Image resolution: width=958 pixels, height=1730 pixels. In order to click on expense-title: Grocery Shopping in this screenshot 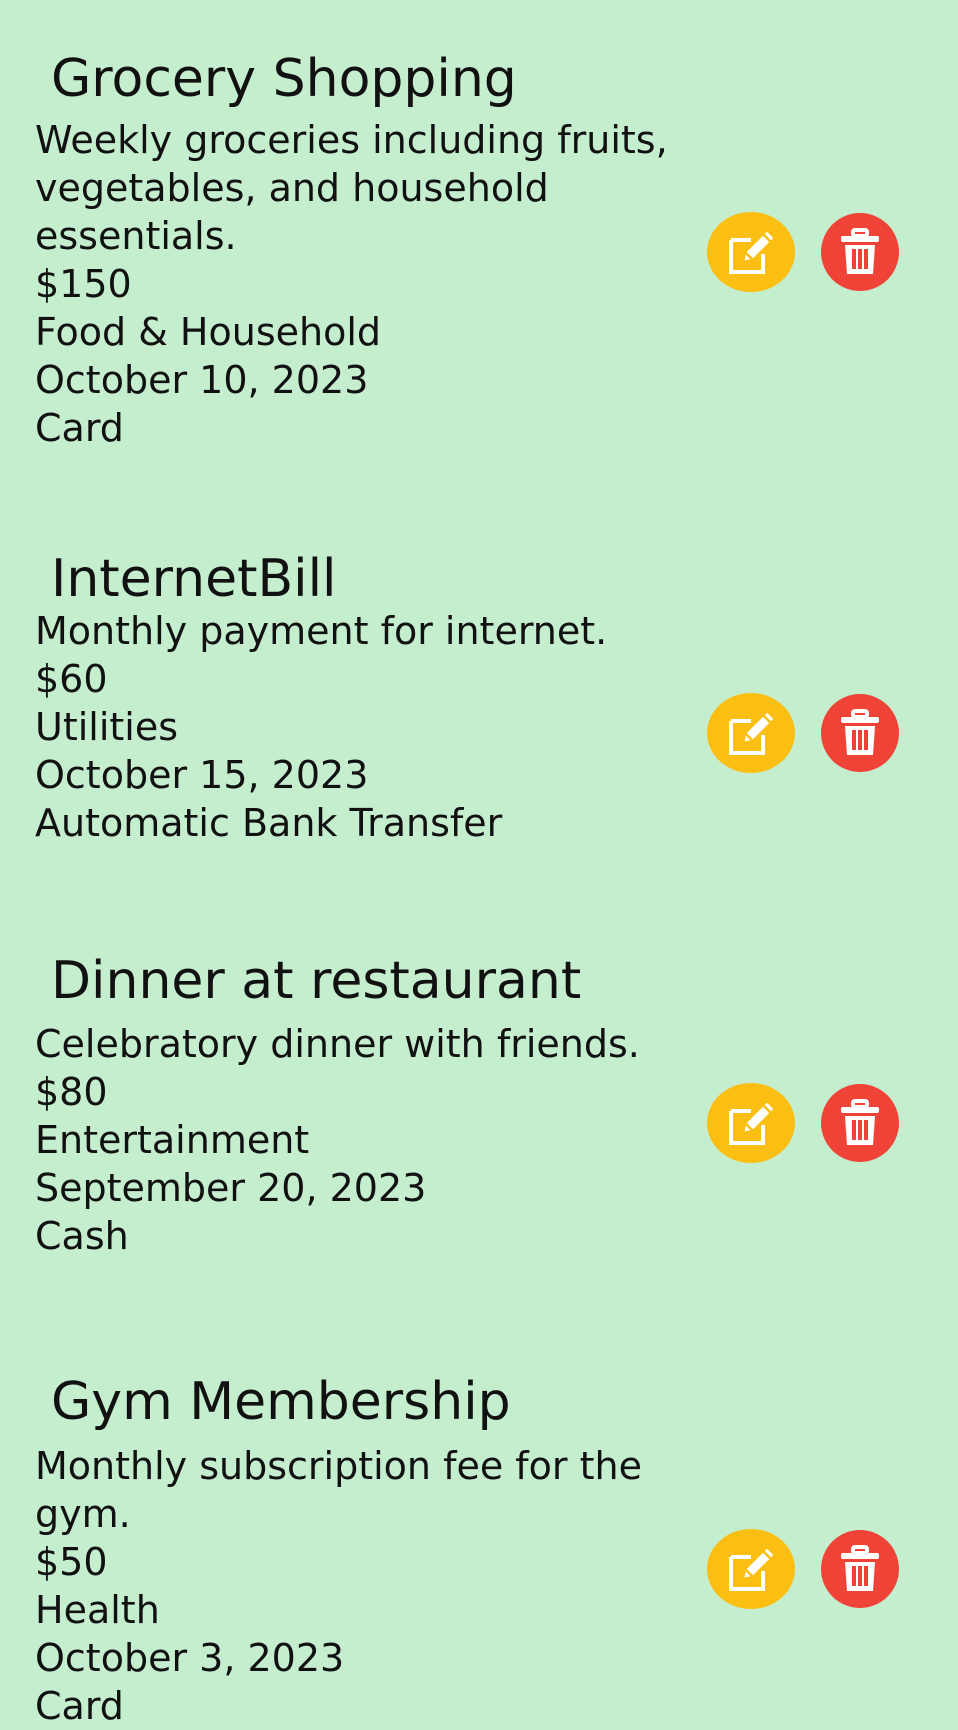, I will do `click(284, 79)`.